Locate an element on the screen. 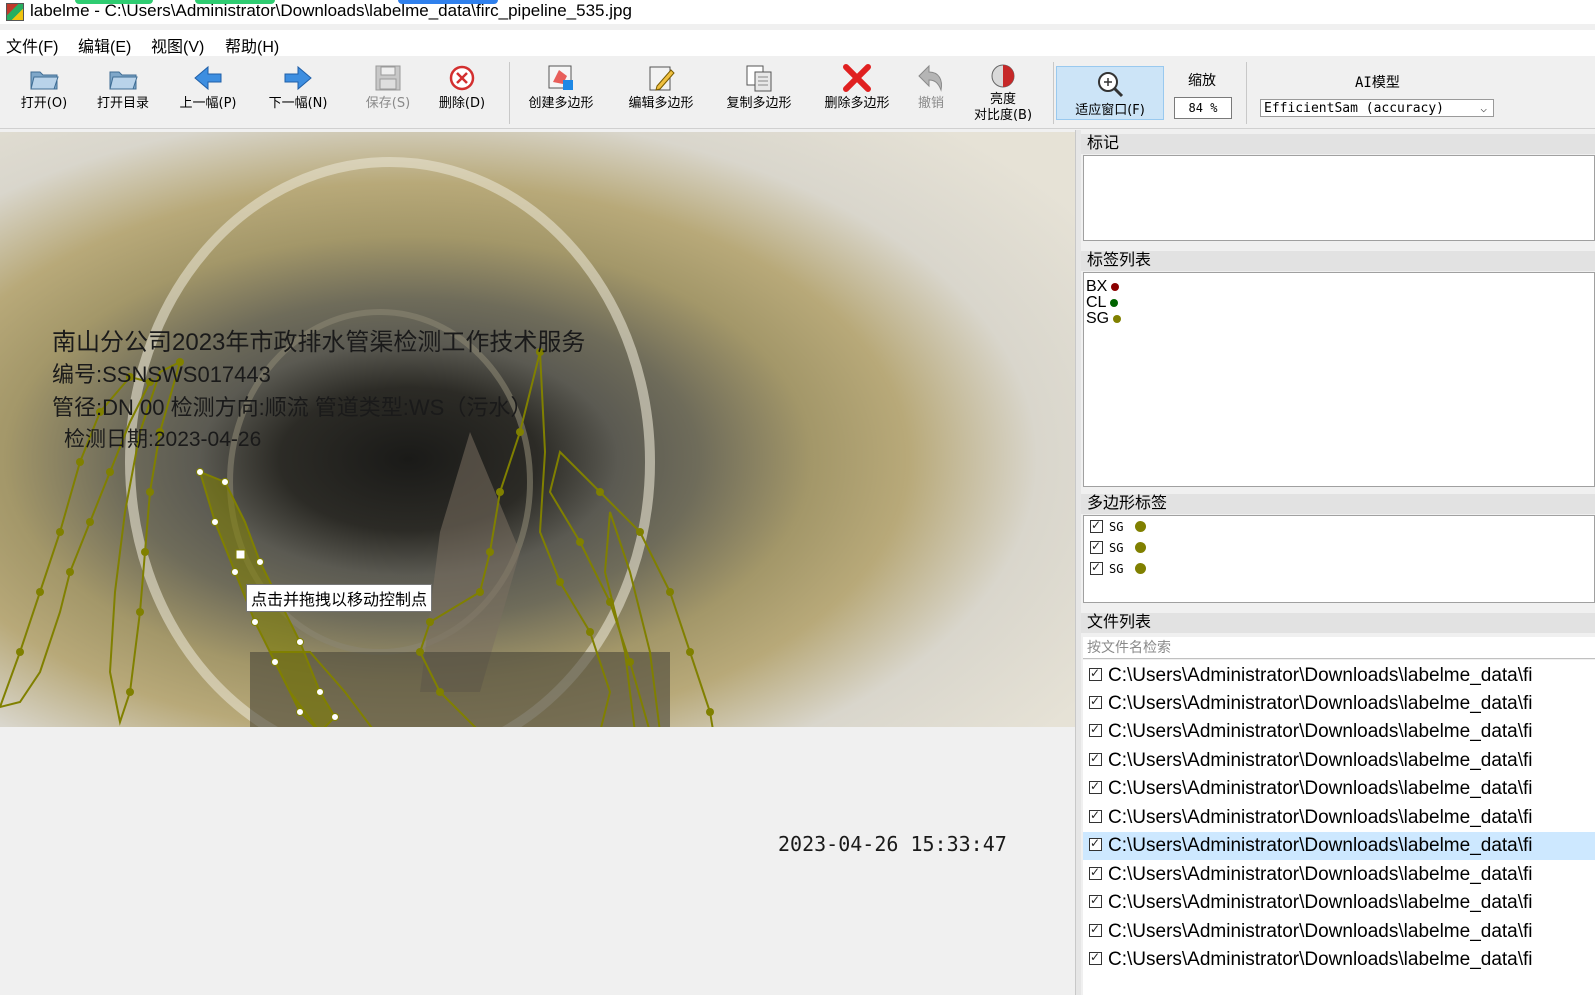 Image resolution: width=1595 pixels, height=995 pixels. zoom-fit-icon is located at coordinates (1110, 85).